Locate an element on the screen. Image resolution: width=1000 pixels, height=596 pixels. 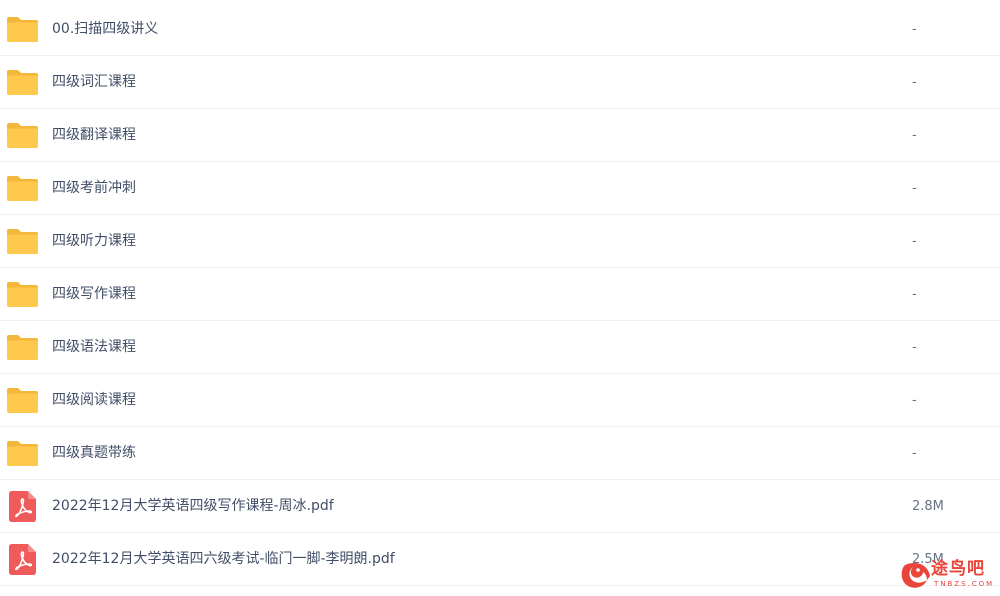
file-name: 00.扫描四级讲义 is located at coordinates (105, 29).